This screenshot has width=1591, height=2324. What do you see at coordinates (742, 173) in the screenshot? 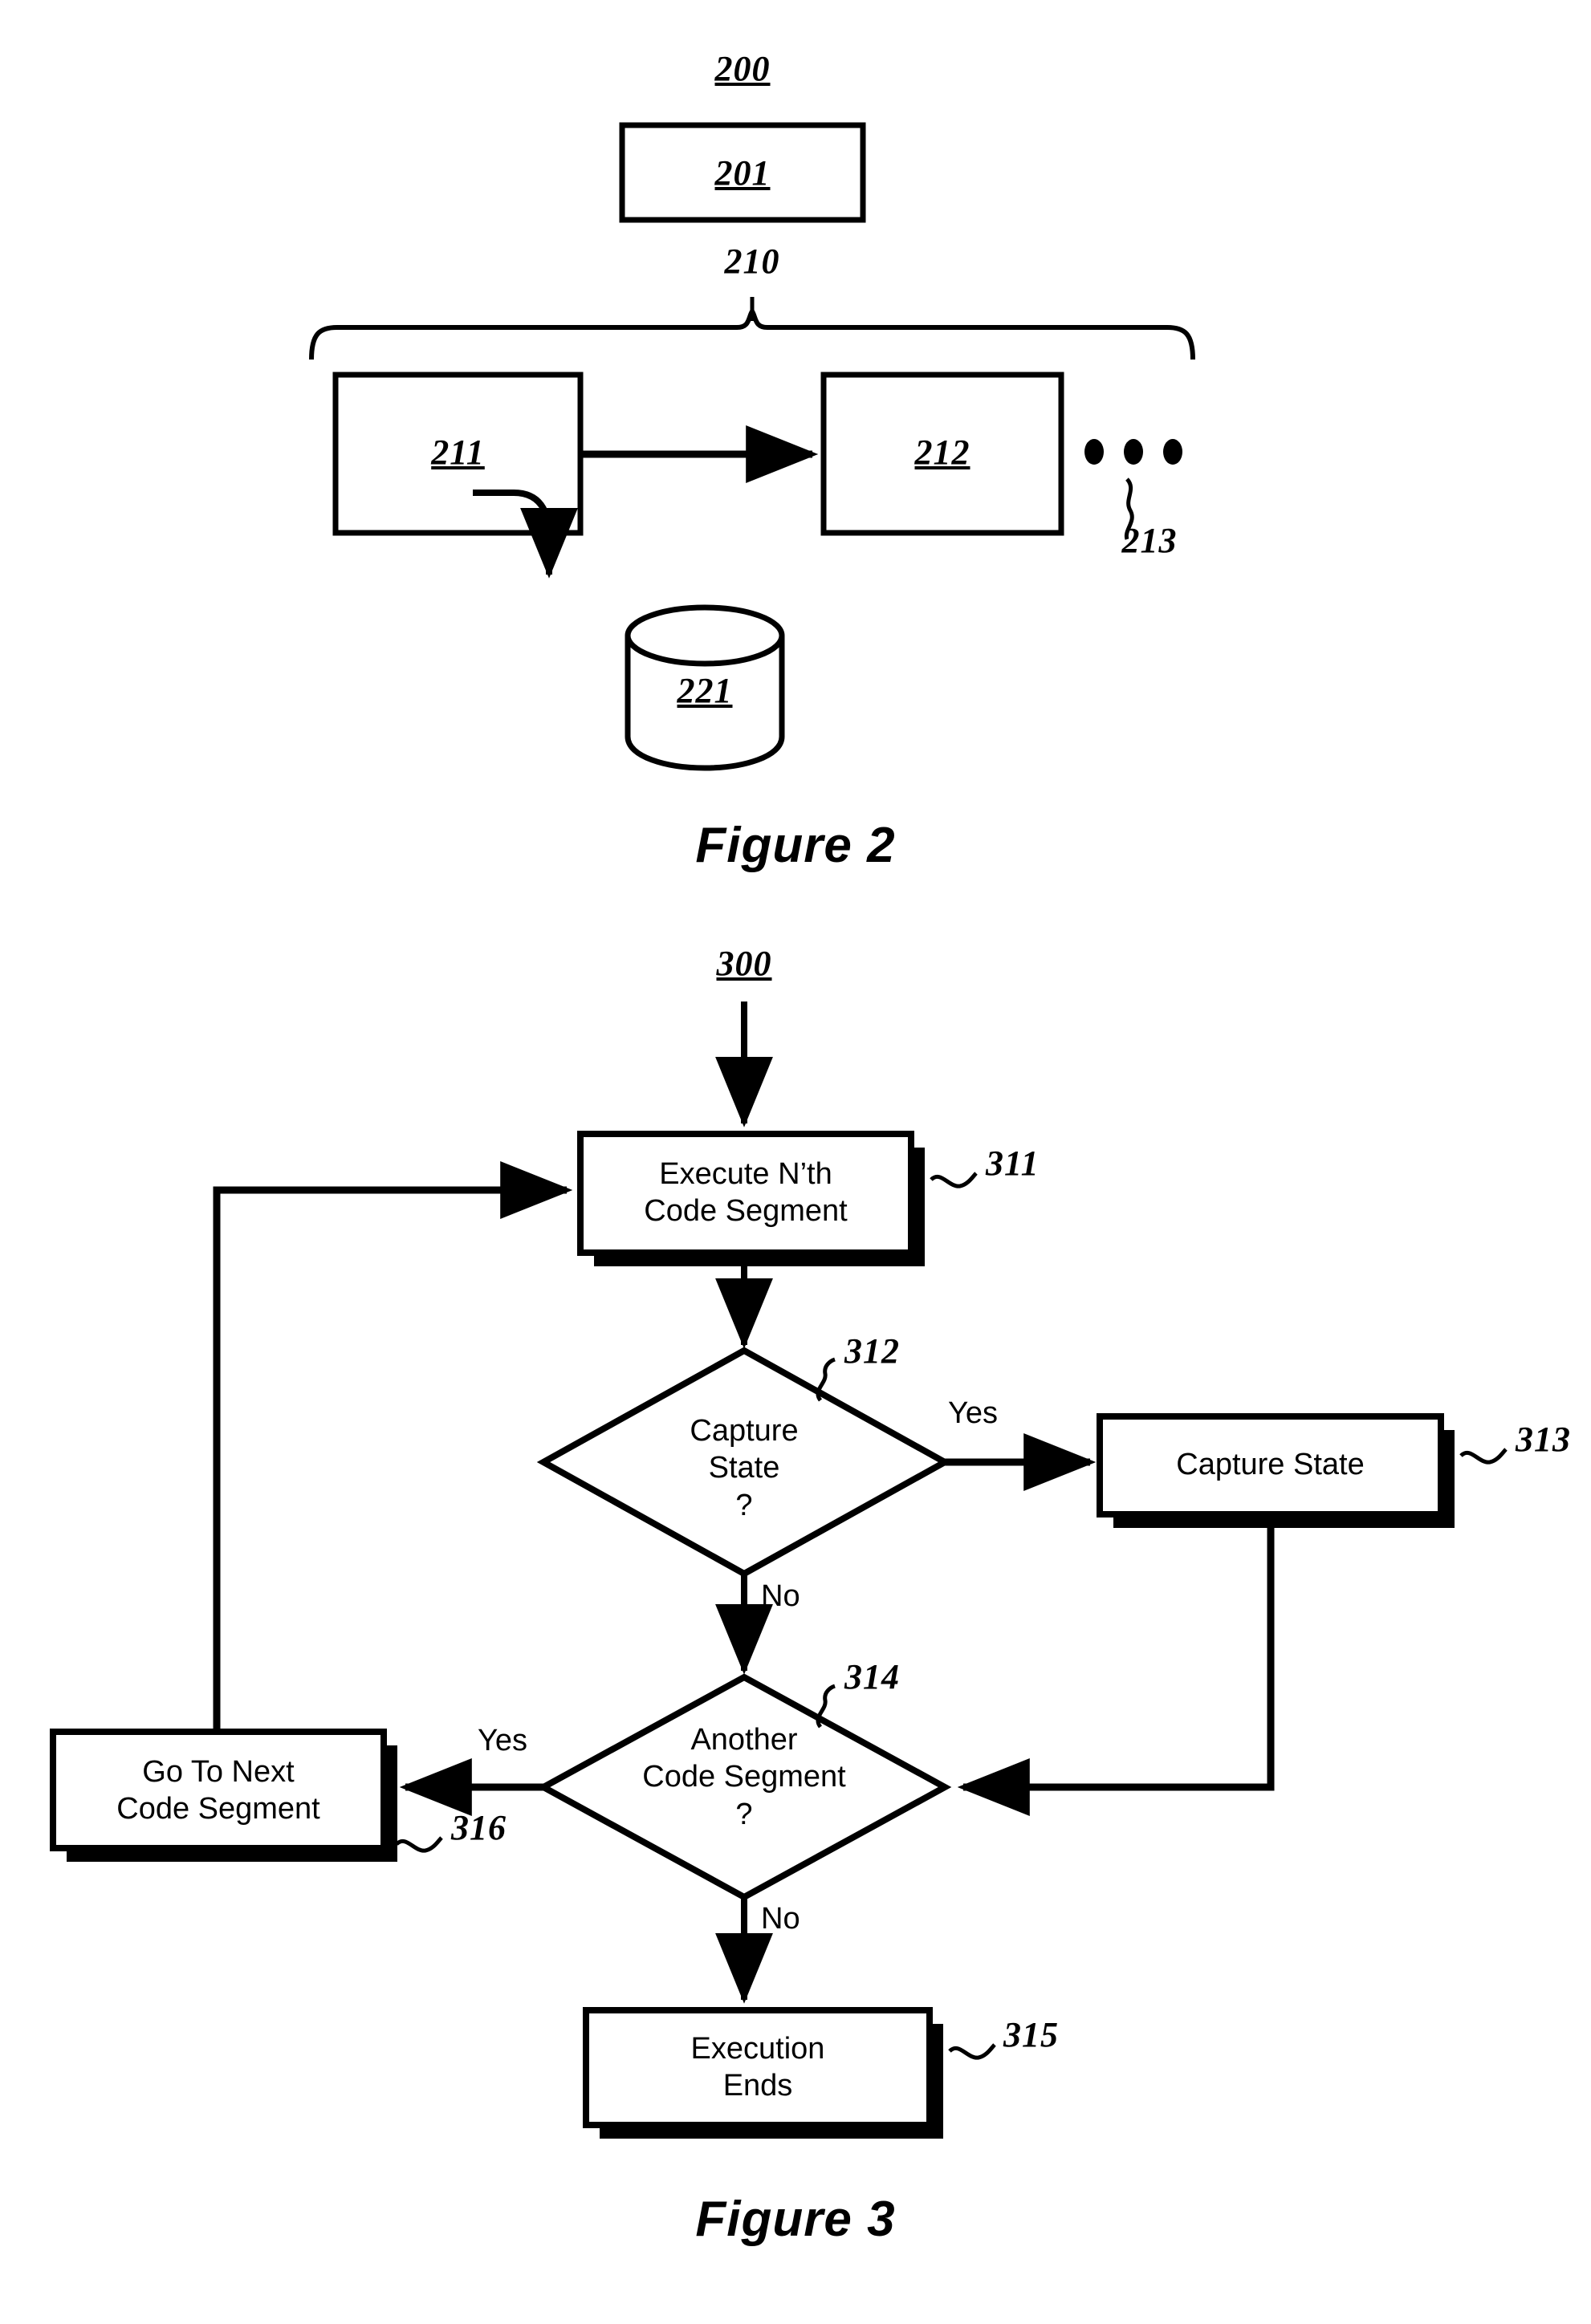
I see `box-201-label: 201` at bounding box center [742, 173].